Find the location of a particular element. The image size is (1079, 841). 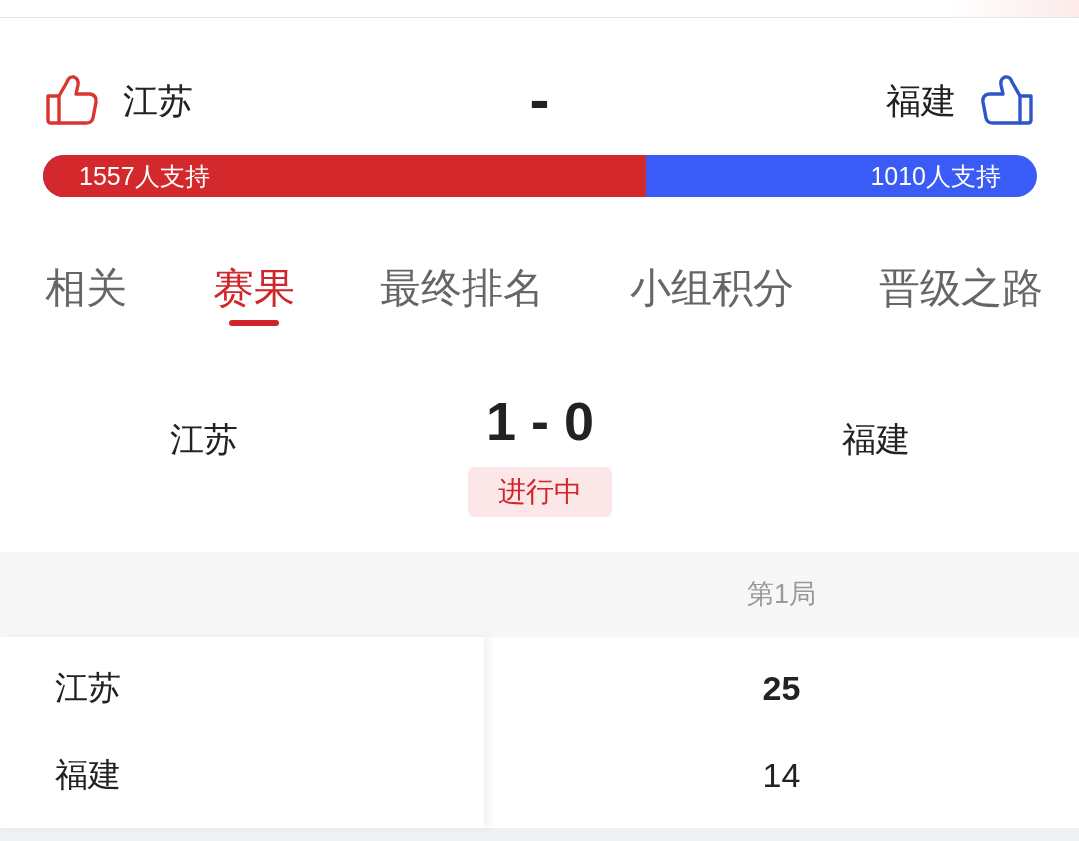

support-count: 1010人支持 is located at coordinates (935, 176).